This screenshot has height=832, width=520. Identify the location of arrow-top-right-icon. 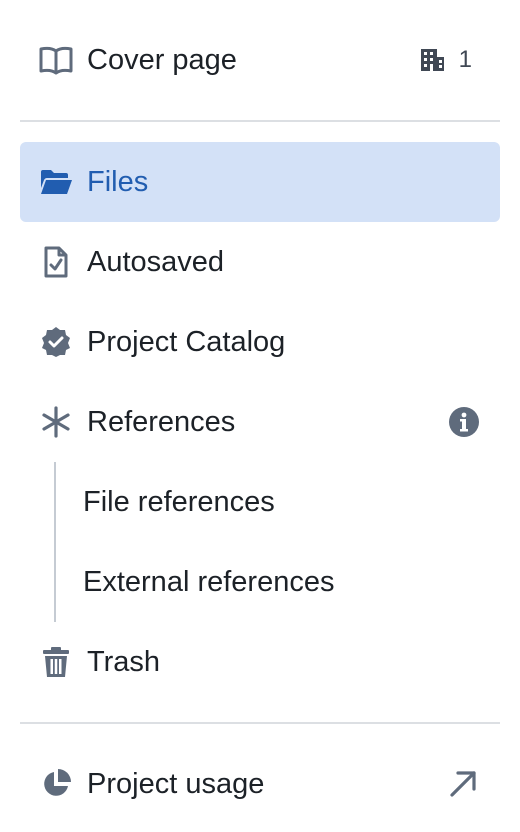
(463, 784).